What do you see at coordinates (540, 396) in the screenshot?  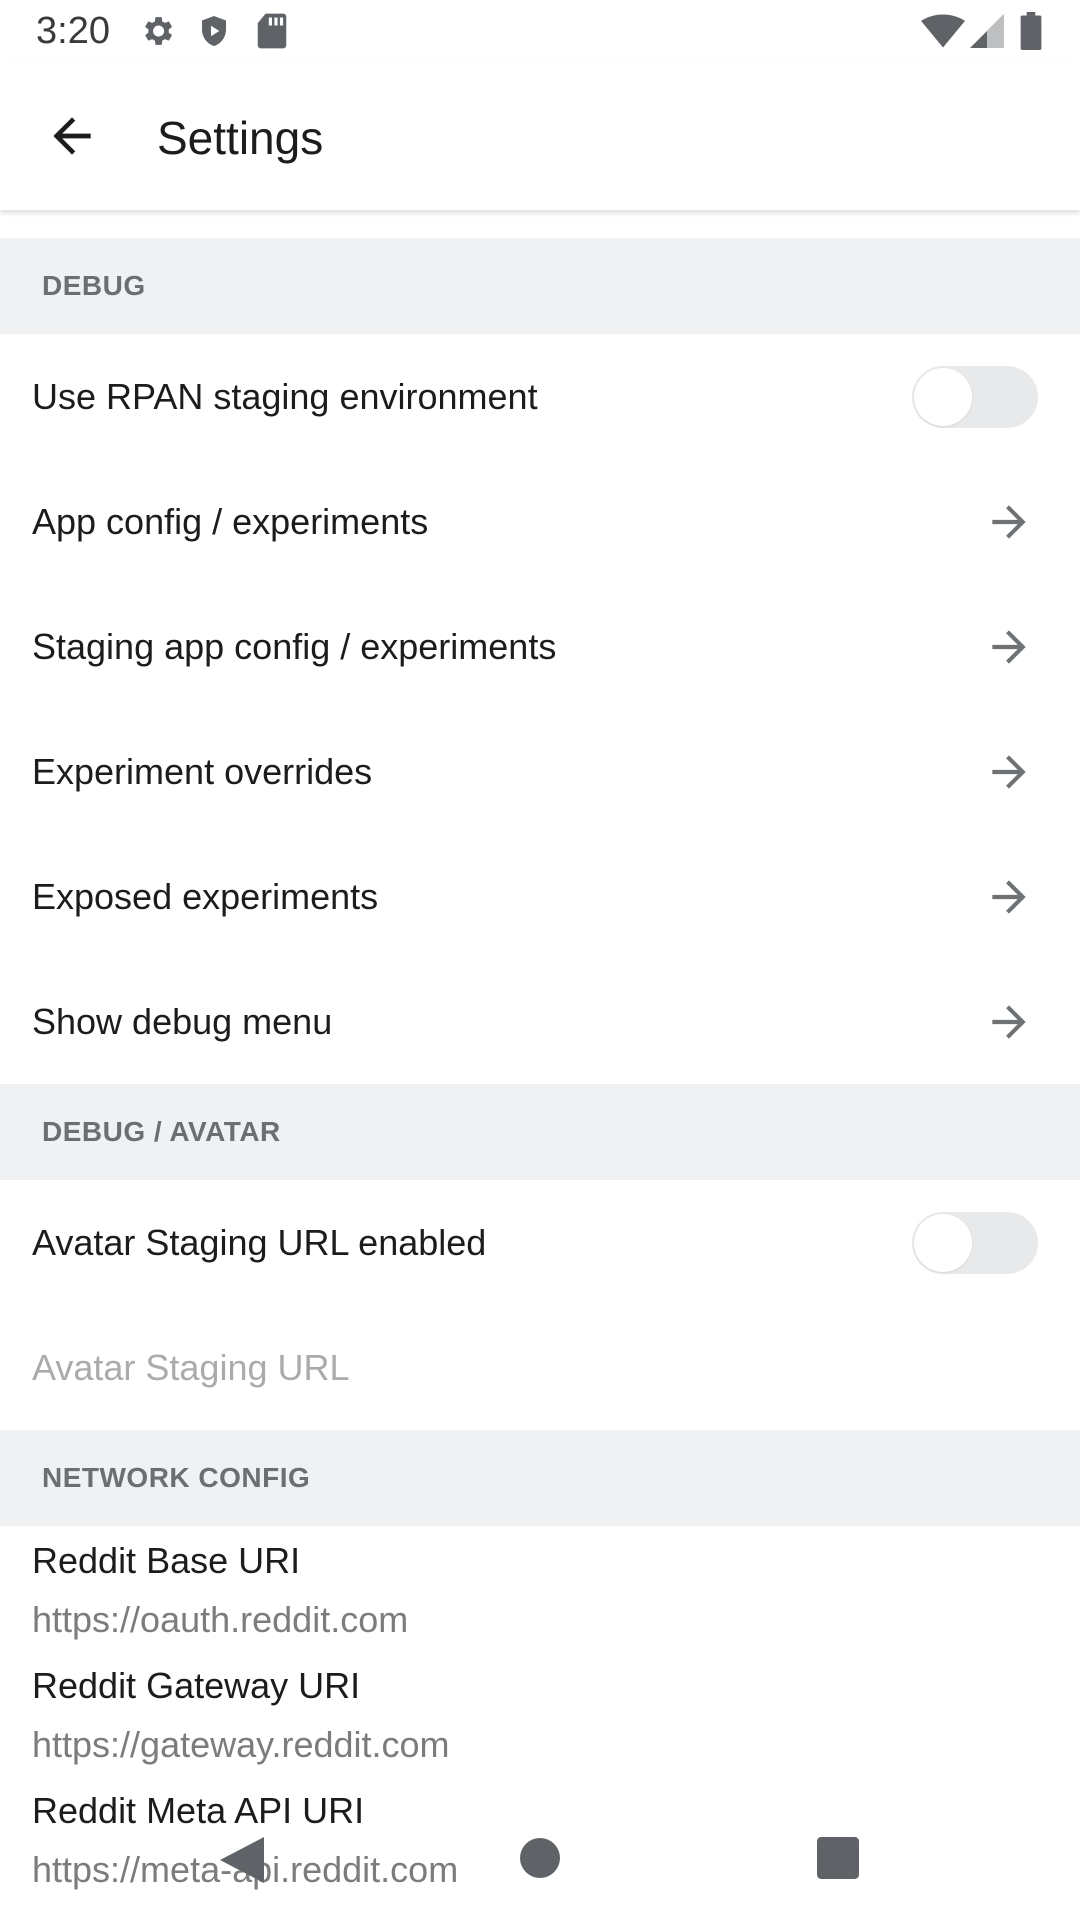 I see `setting-rpan-staging: Use RPAN staging environment` at bounding box center [540, 396].